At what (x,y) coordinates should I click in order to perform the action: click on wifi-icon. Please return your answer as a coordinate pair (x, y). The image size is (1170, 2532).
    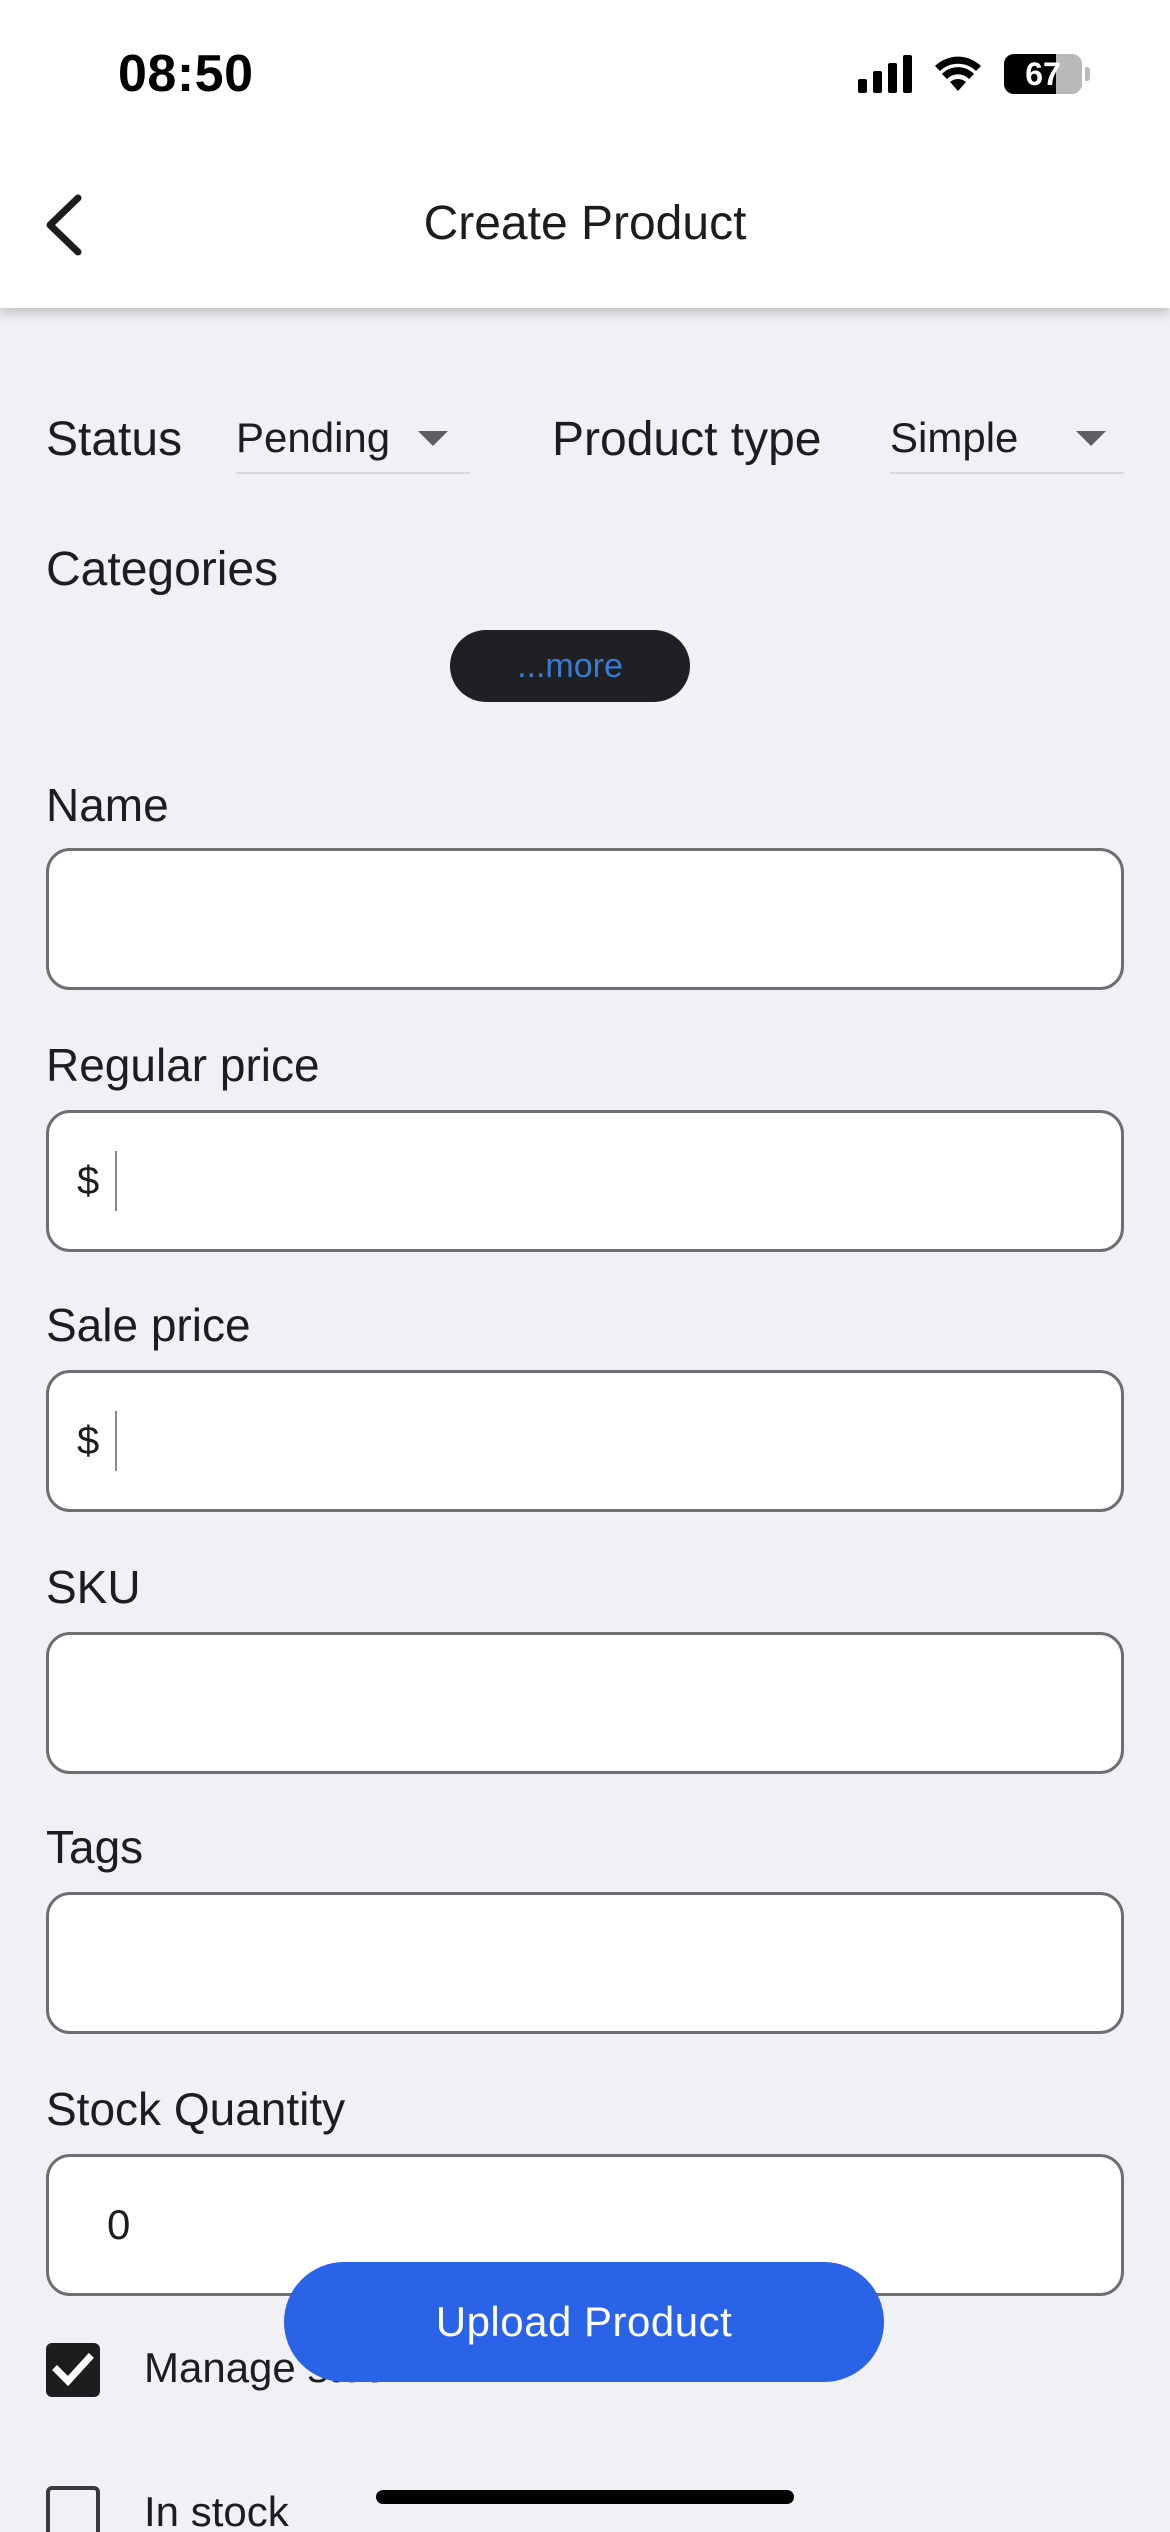
    Looking at the image, I should click on (958, 73).